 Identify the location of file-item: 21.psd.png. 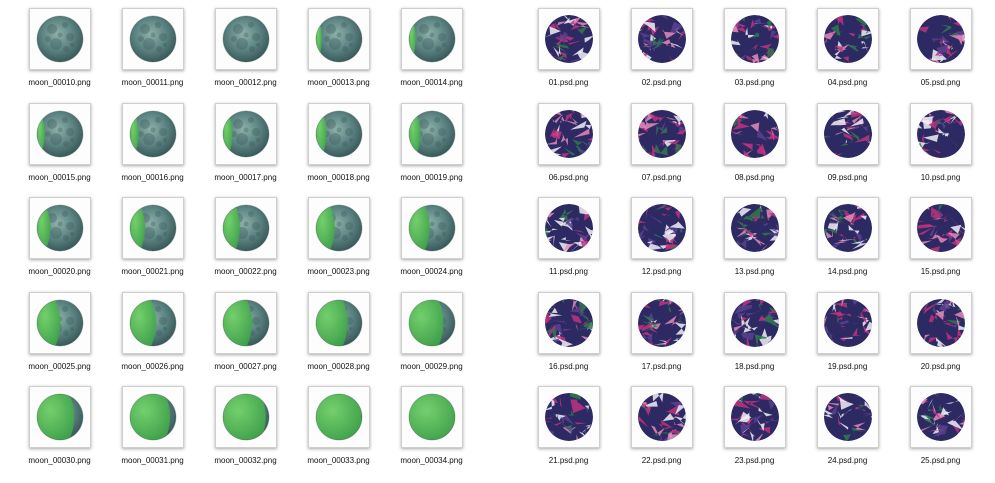
(568, 433).